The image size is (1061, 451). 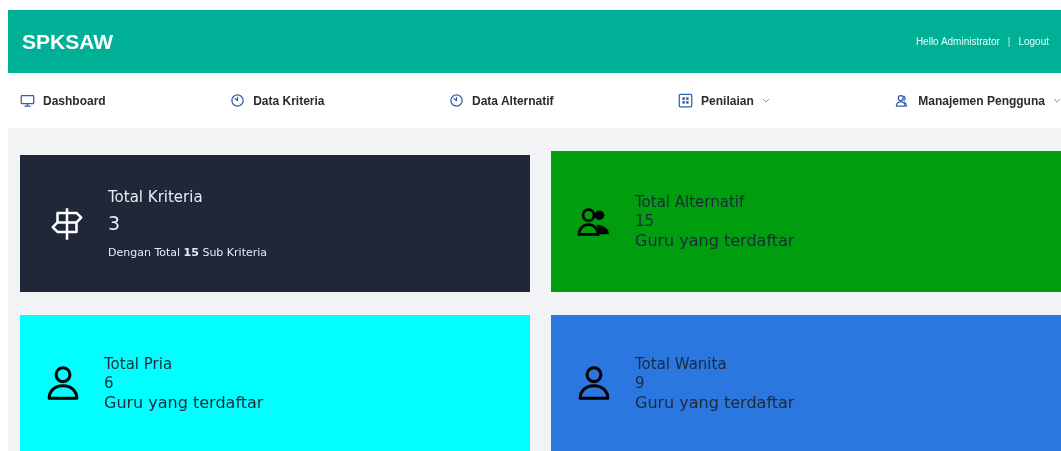 What do you see at coordinates (957, 41) in the screenshot?
I see `greeting-text: Hello Administrator` at bounding box center [957, 41].